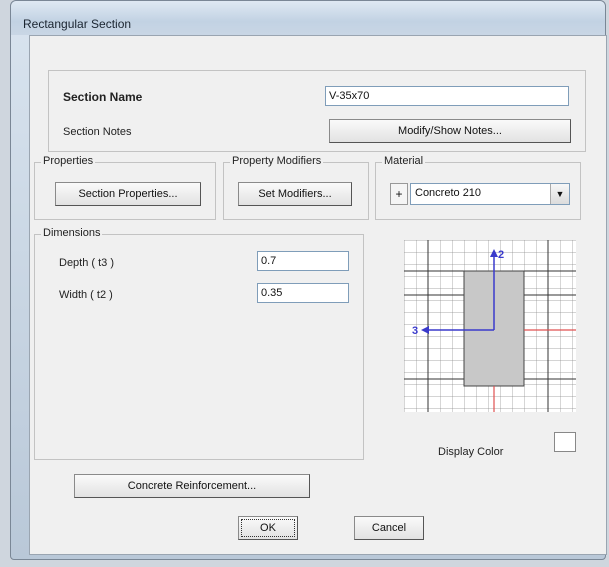 This screenshot has height=567, width=609. I want to click on title-bar: Rectangular Section, so click(308, 18).